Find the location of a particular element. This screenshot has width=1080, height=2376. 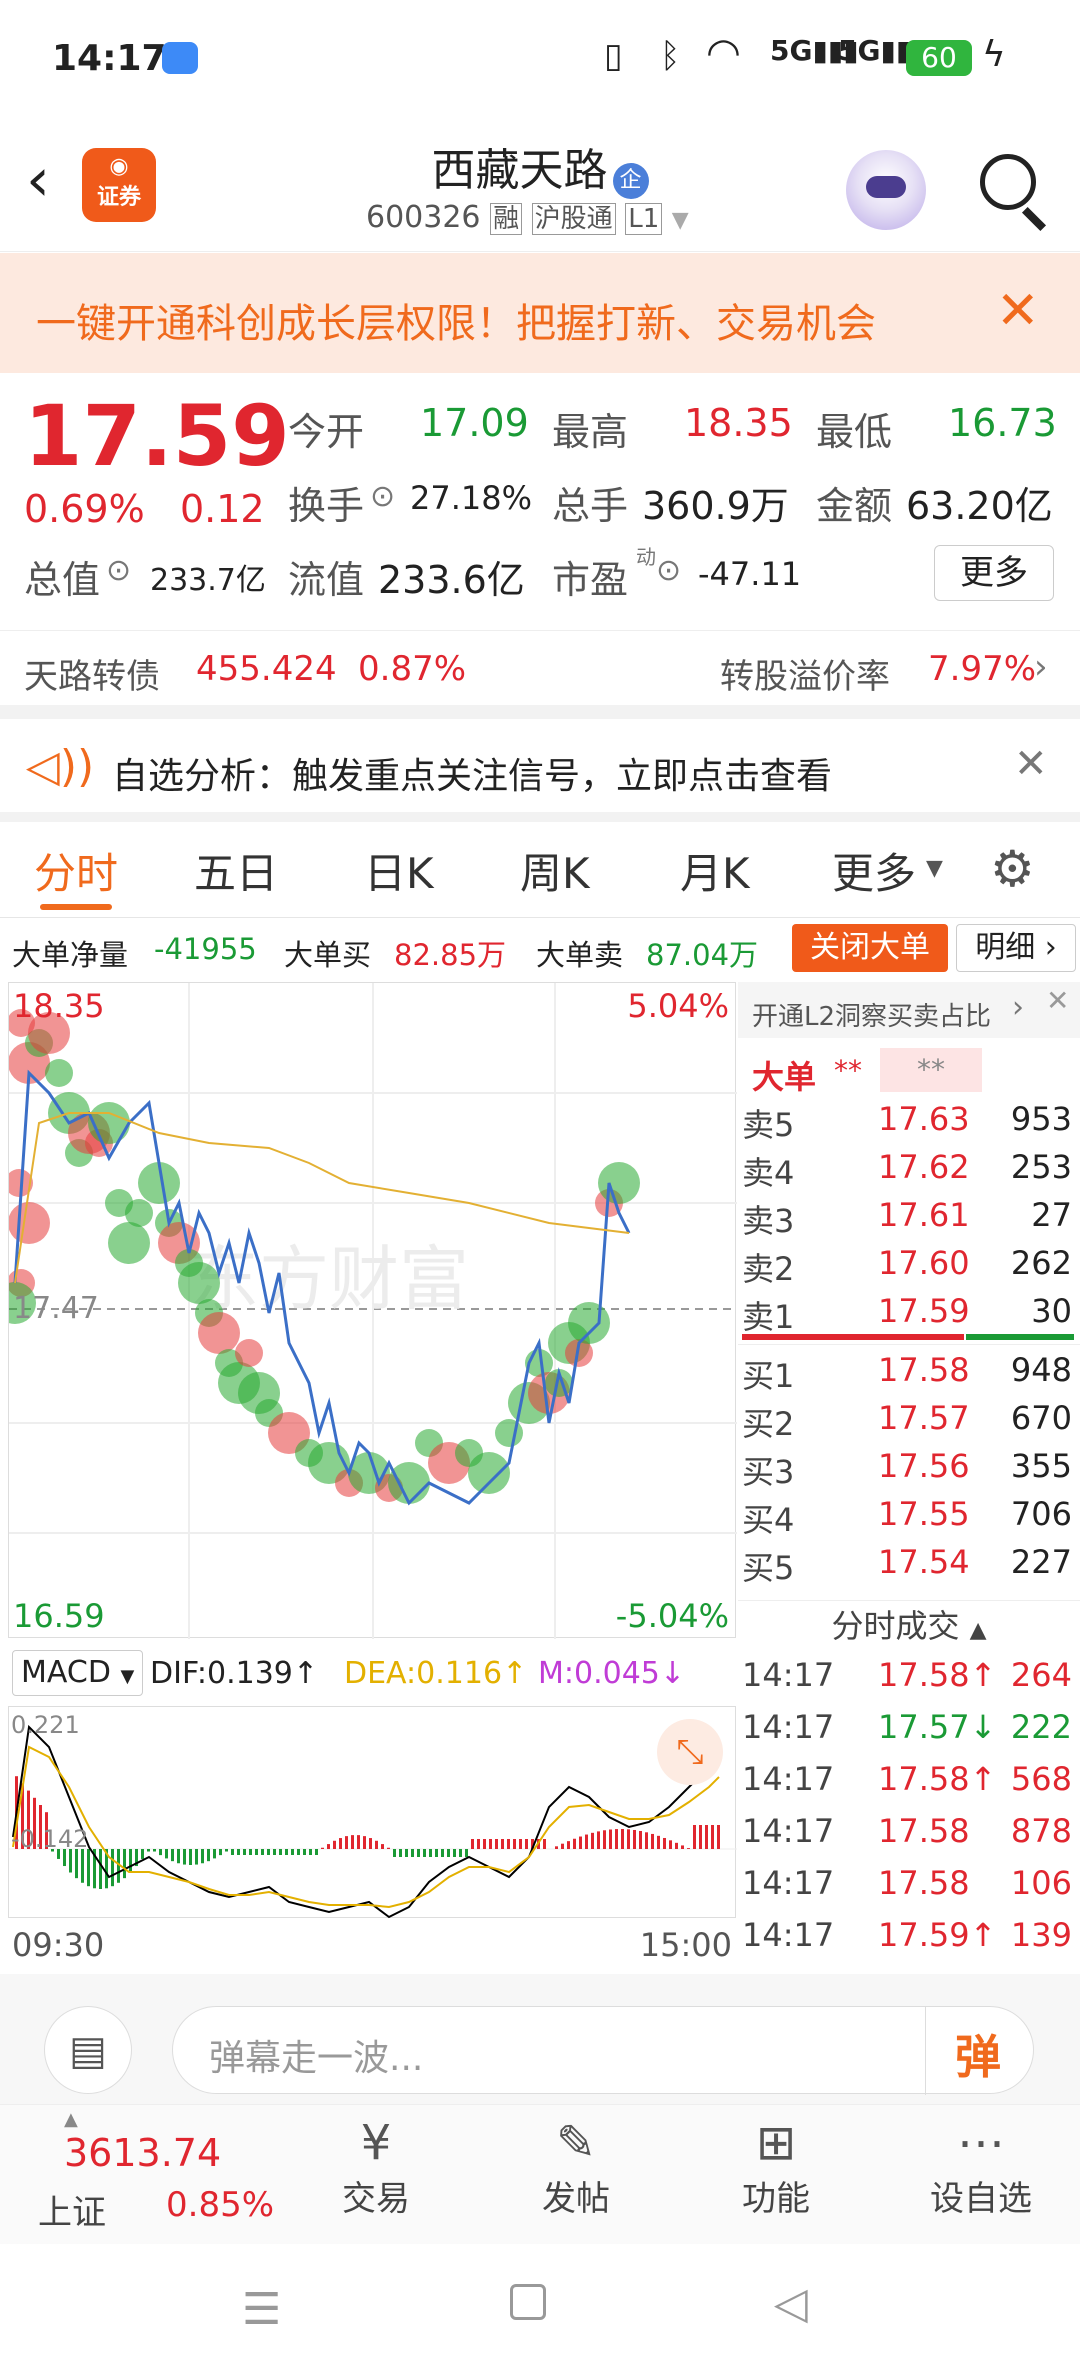

buy-row: 买2 17.57 670 is located at coordinates (909, 1418).